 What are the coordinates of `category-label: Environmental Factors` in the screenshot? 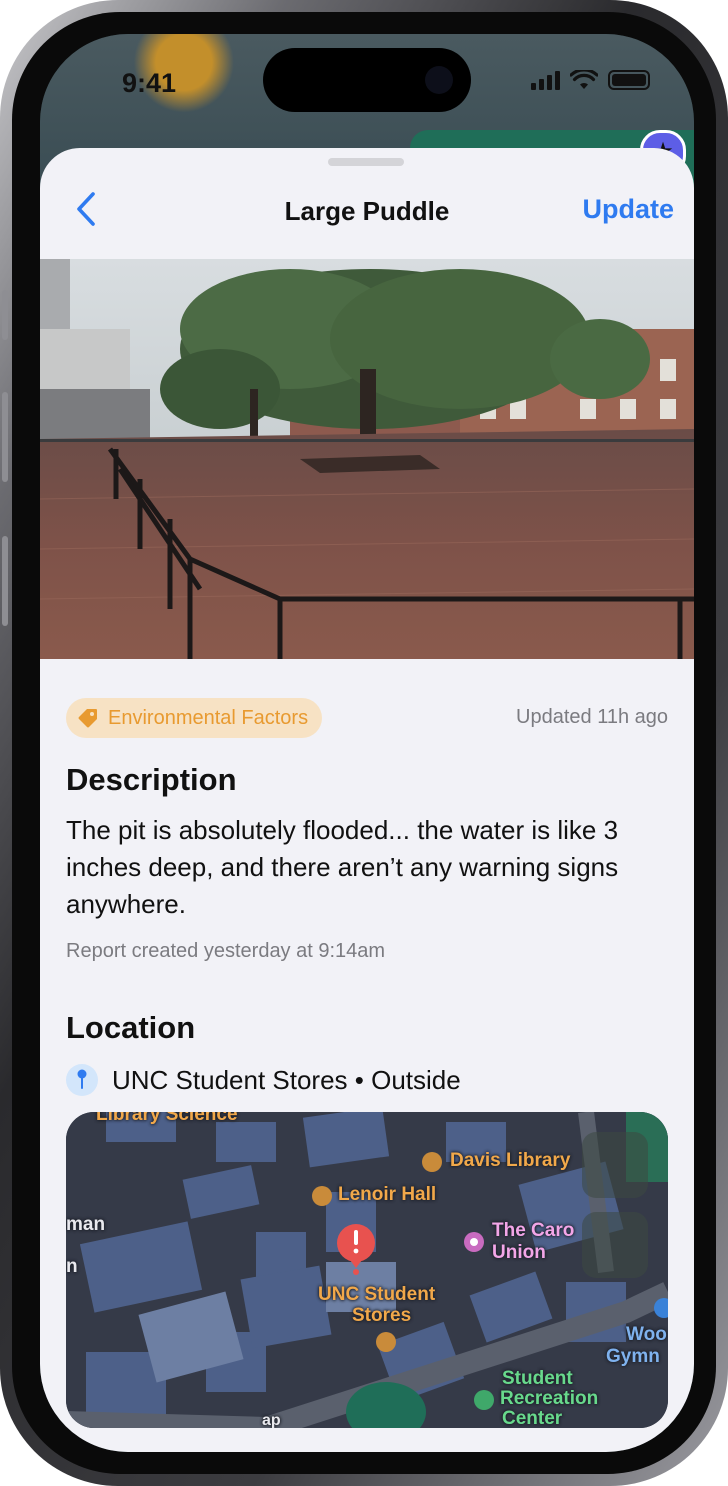 It's located at (208, 717).